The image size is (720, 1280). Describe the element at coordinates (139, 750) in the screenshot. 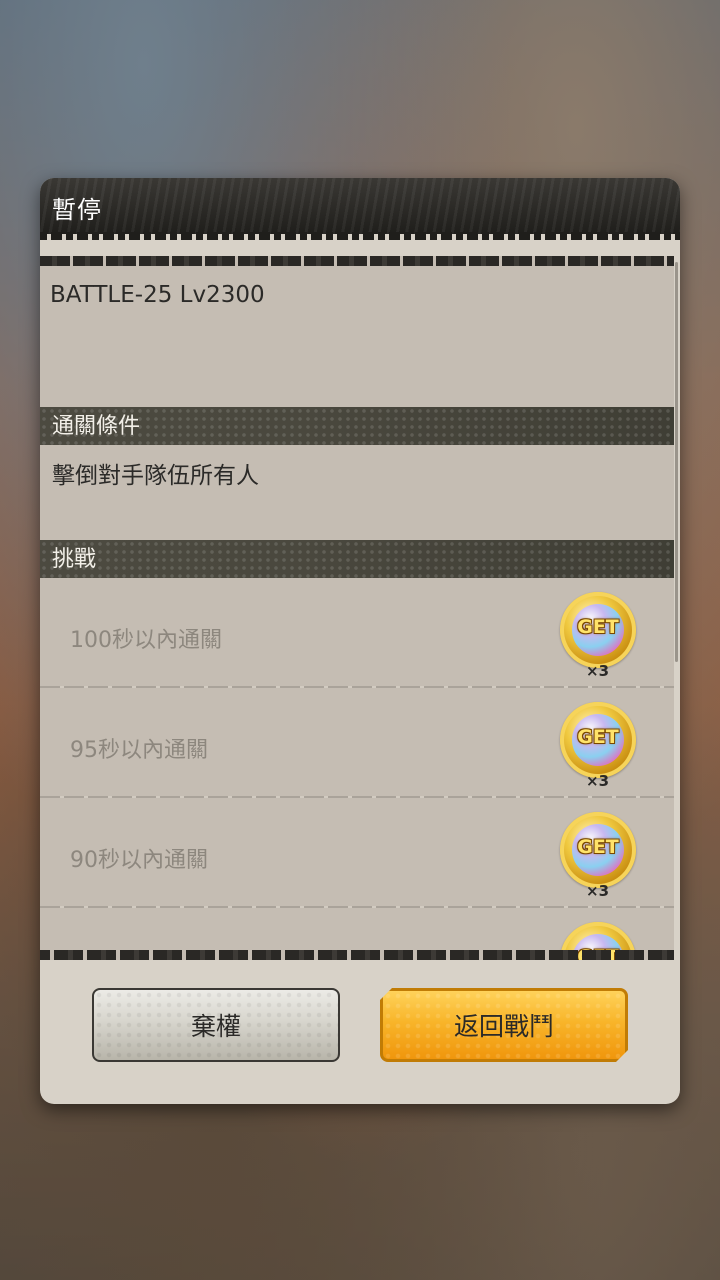

I see `challenge-label: 95秒以內通關` at that location.